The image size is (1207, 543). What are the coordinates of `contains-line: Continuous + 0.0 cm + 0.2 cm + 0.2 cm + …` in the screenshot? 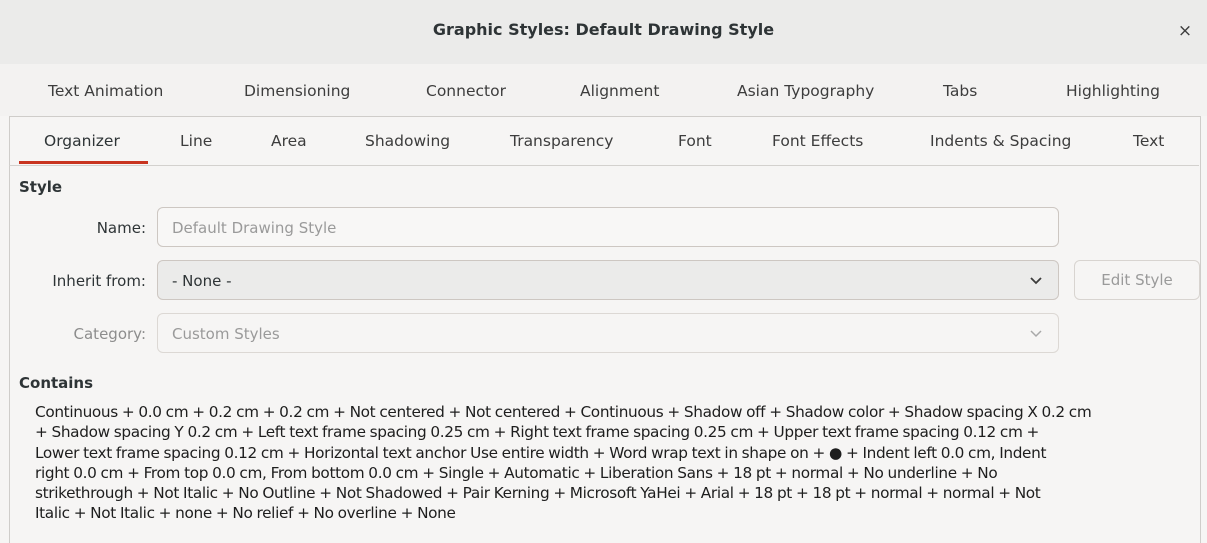 It's located at (563, 412).